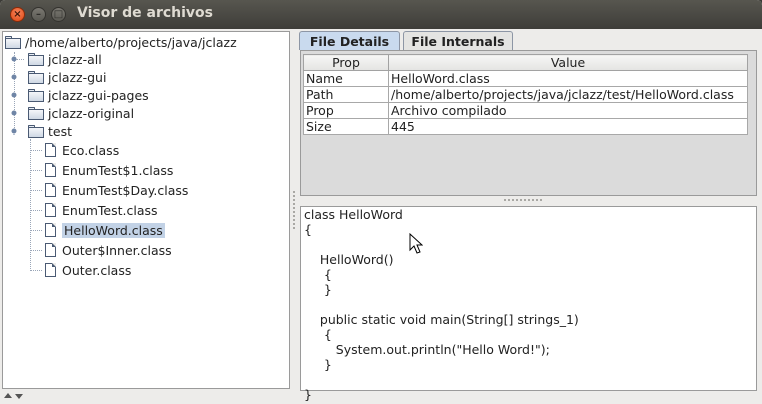  I want to click on maximize-window-button: □, so click(58, 14).